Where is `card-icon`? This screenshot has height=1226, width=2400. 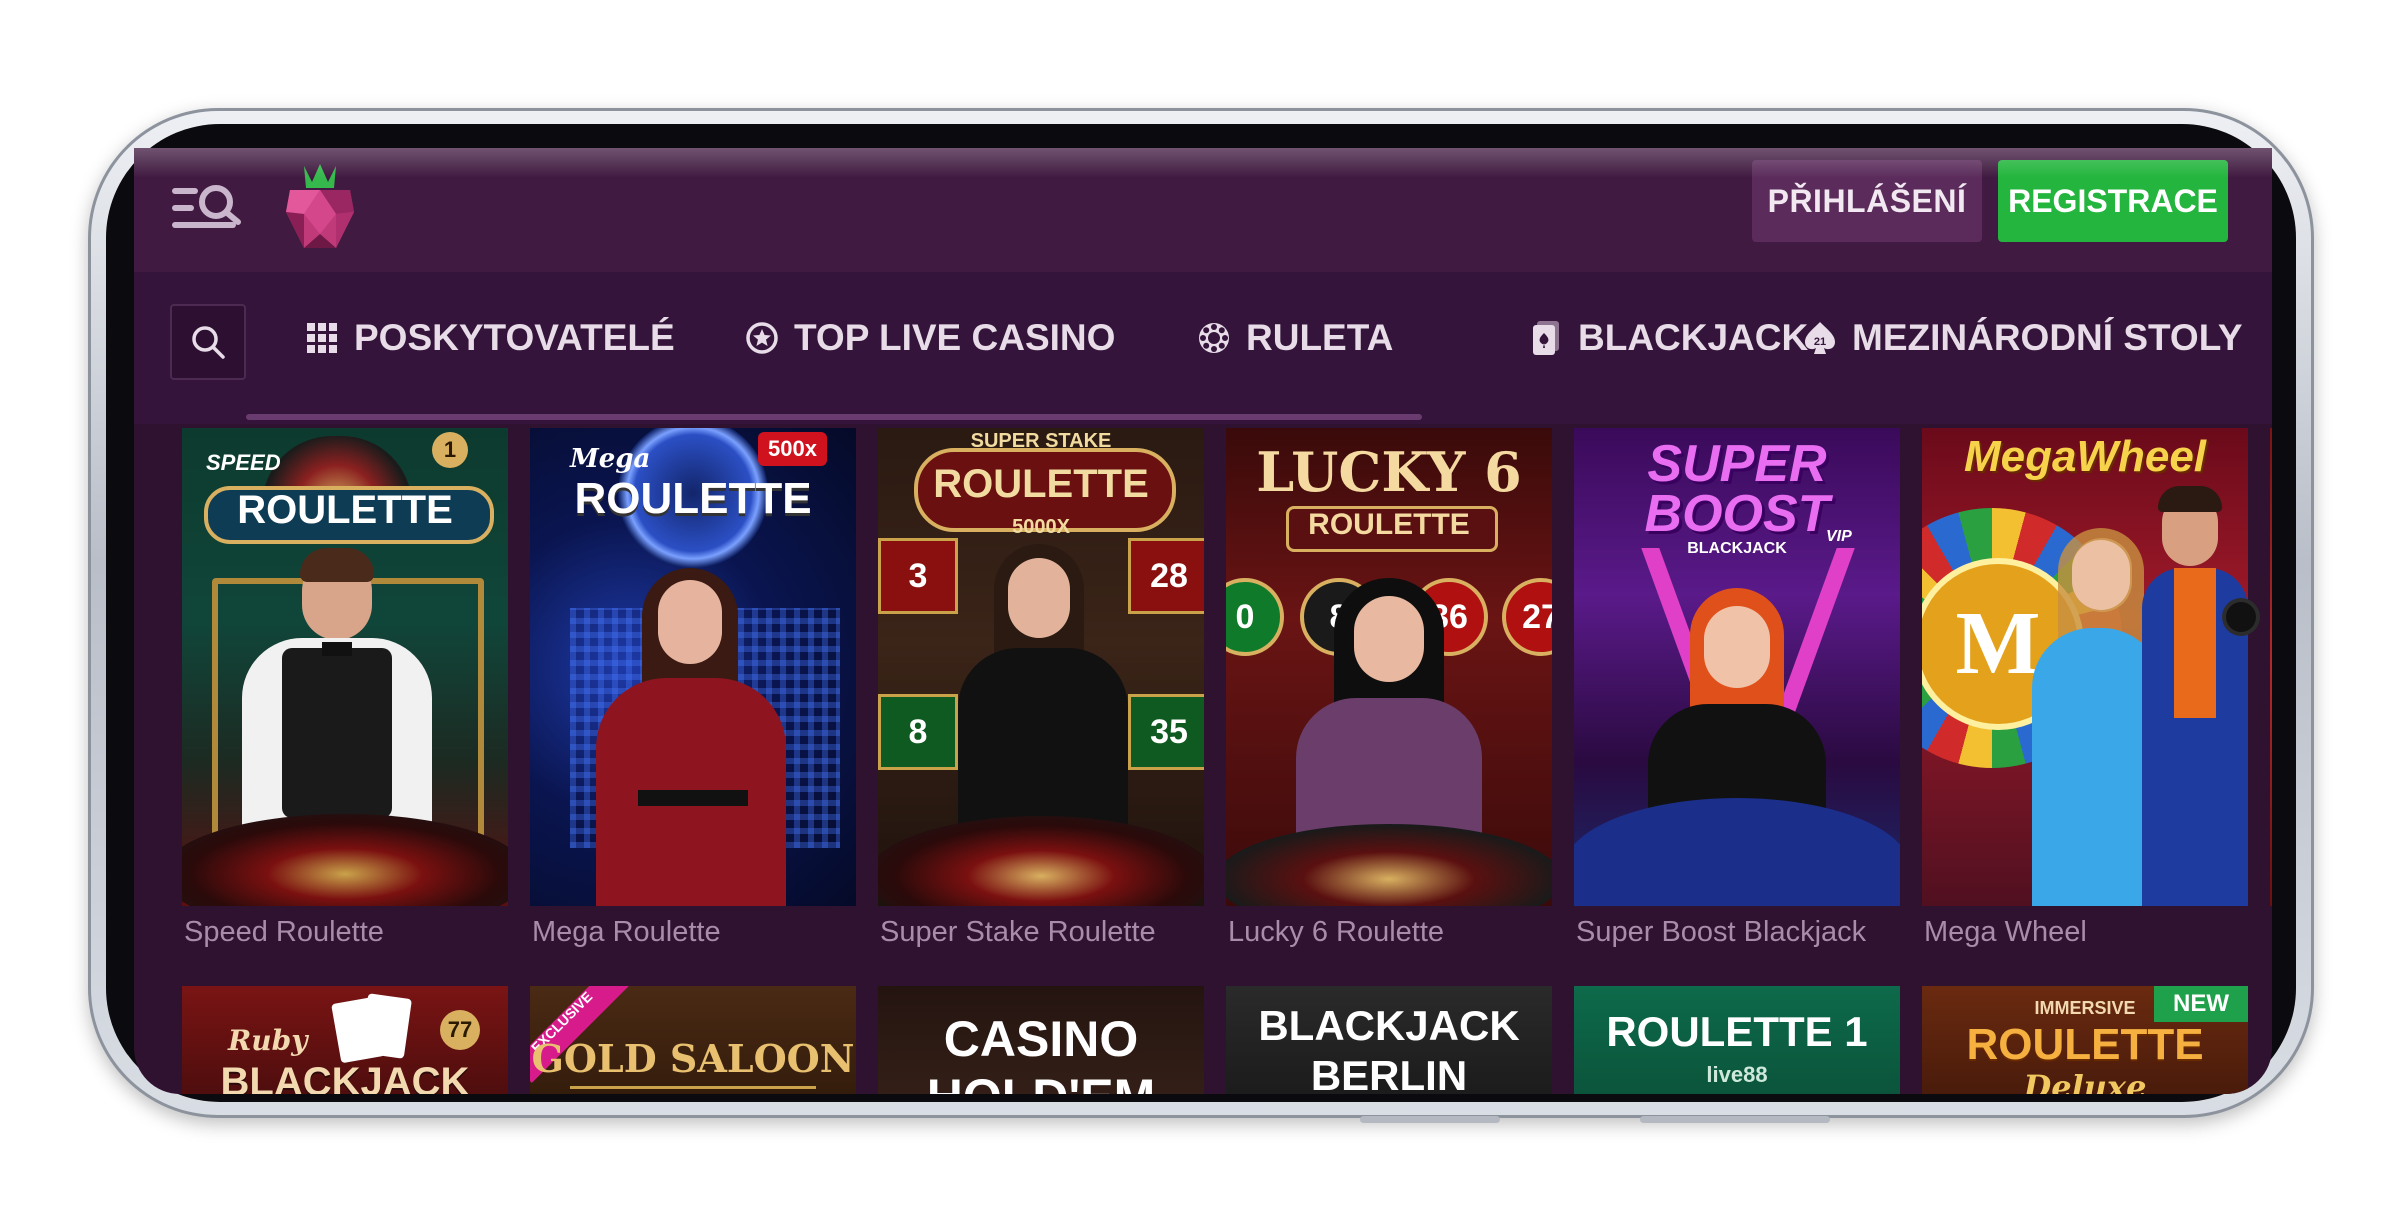
card-icon is located at coordinates (1546, 338).